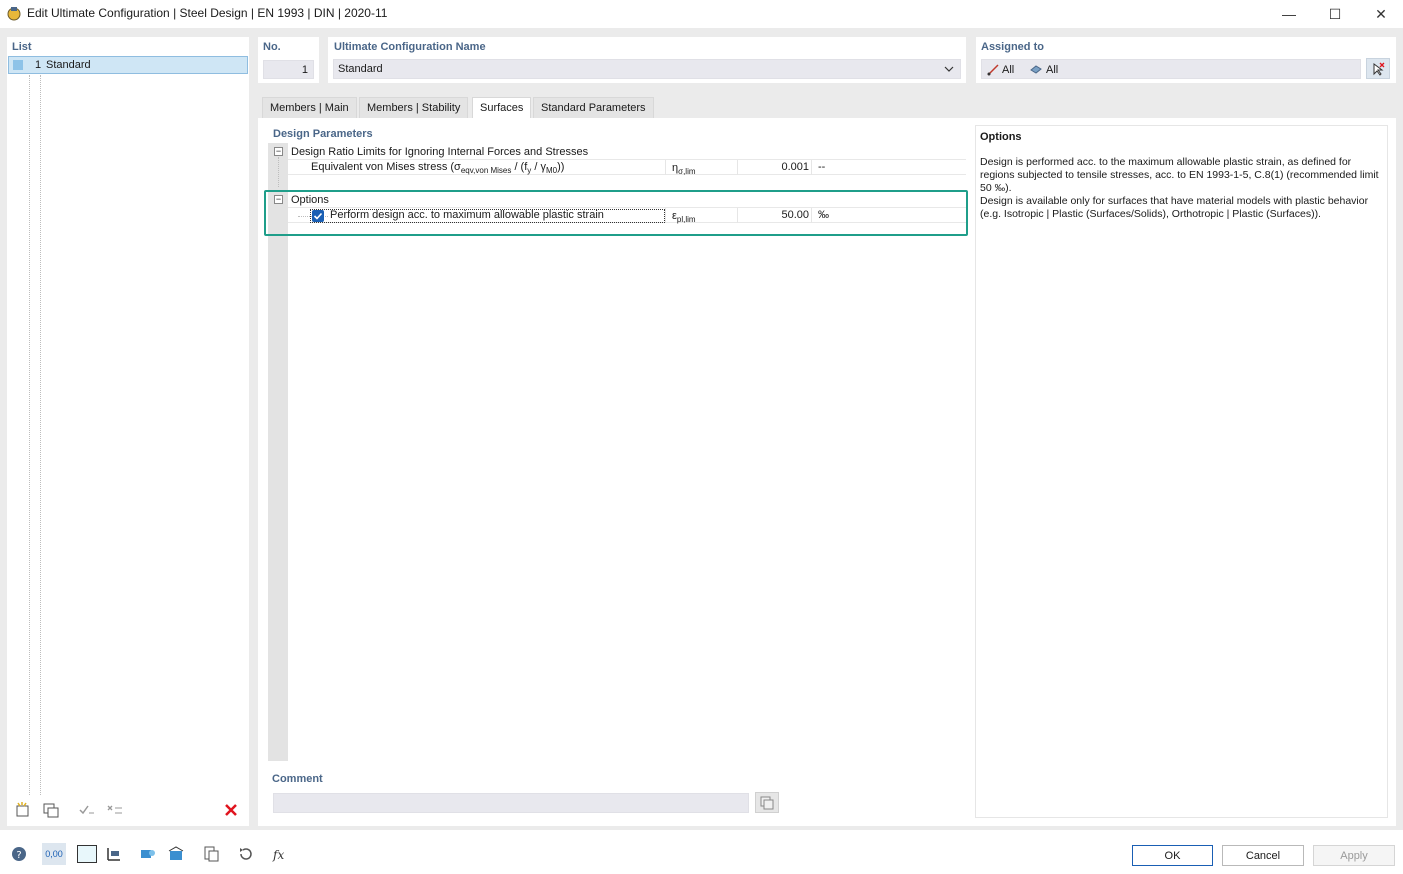 The image size is (1403, 874). What do you see at coordinates (360, 69) in the screenshot?
I see `config-name-value: Standard` at bounding box center [360, 69].